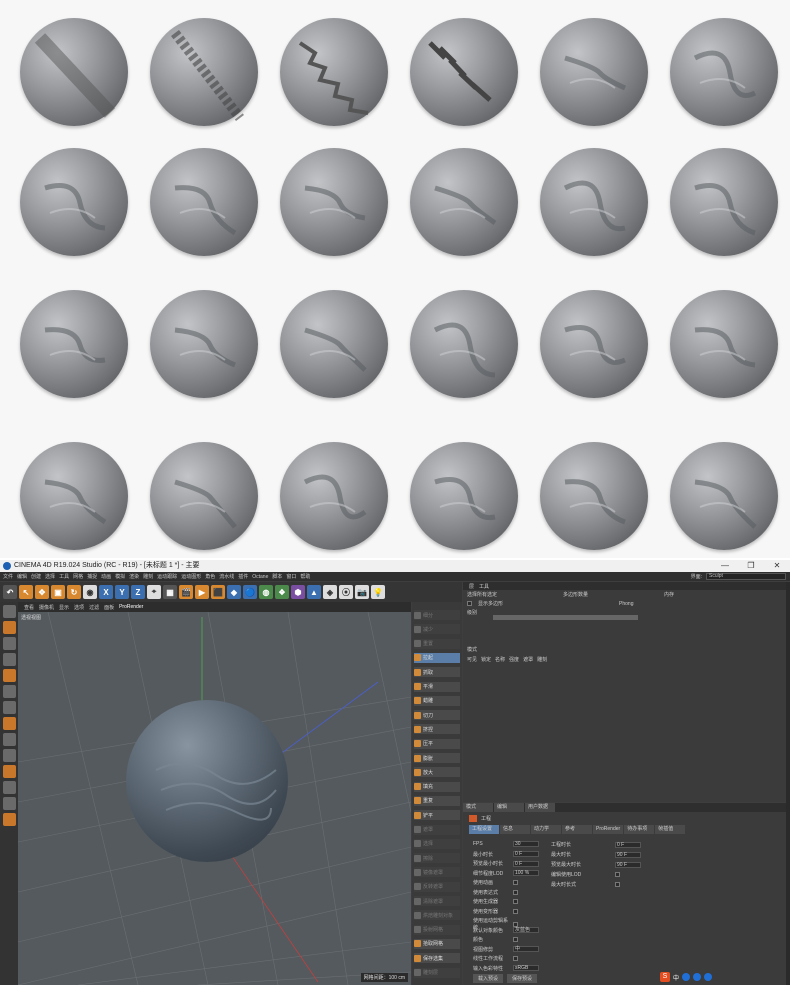  I want to click on maximize-button: ❐, so click(751, 566).